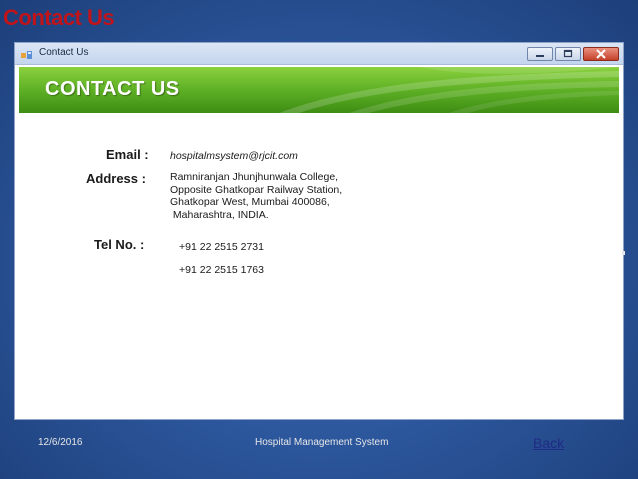 The width and height of the screenshot is (638, 479). Describe the element at coordinates (221, 247) in the screenshot. I see `tel-number-1: +91 22 2515 2731` at that location.